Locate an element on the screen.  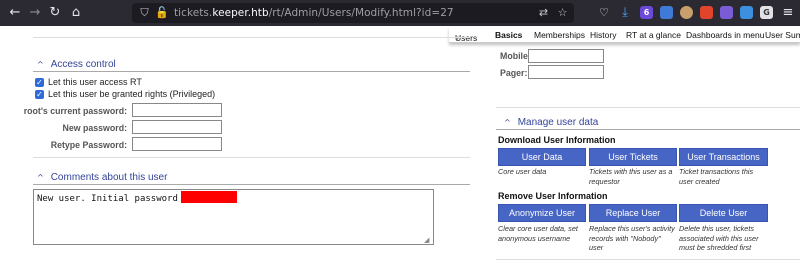
manage-bottom-divider is located at coordinates (648, 259).